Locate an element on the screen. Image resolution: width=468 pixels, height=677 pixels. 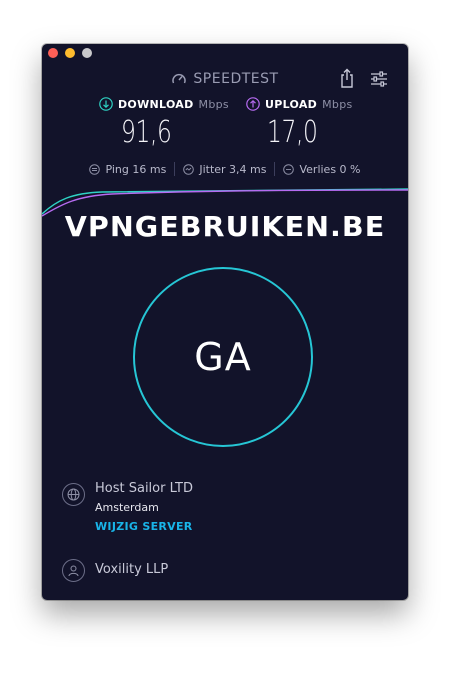
brand-label: SPEEDTEST is located at coordinates (236, 79).